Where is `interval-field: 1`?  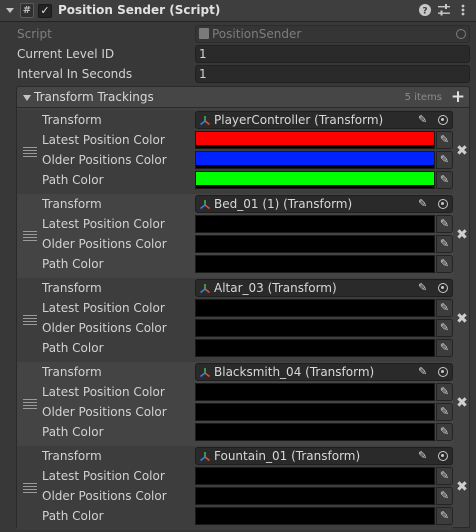 interval-field: 1 is located at coordinates (332, 74).